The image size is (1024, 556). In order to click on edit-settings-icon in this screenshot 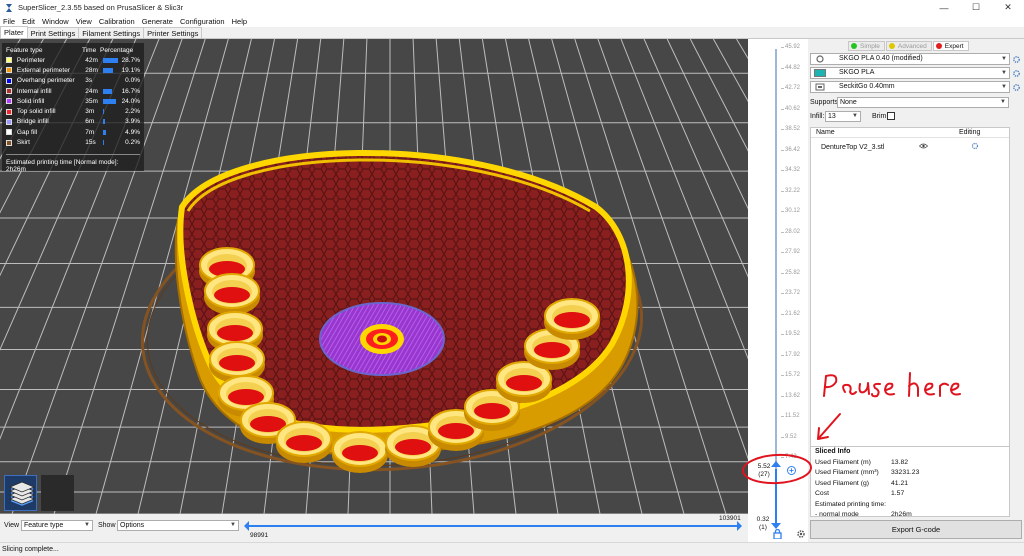, I will do `click(975, 147)`.